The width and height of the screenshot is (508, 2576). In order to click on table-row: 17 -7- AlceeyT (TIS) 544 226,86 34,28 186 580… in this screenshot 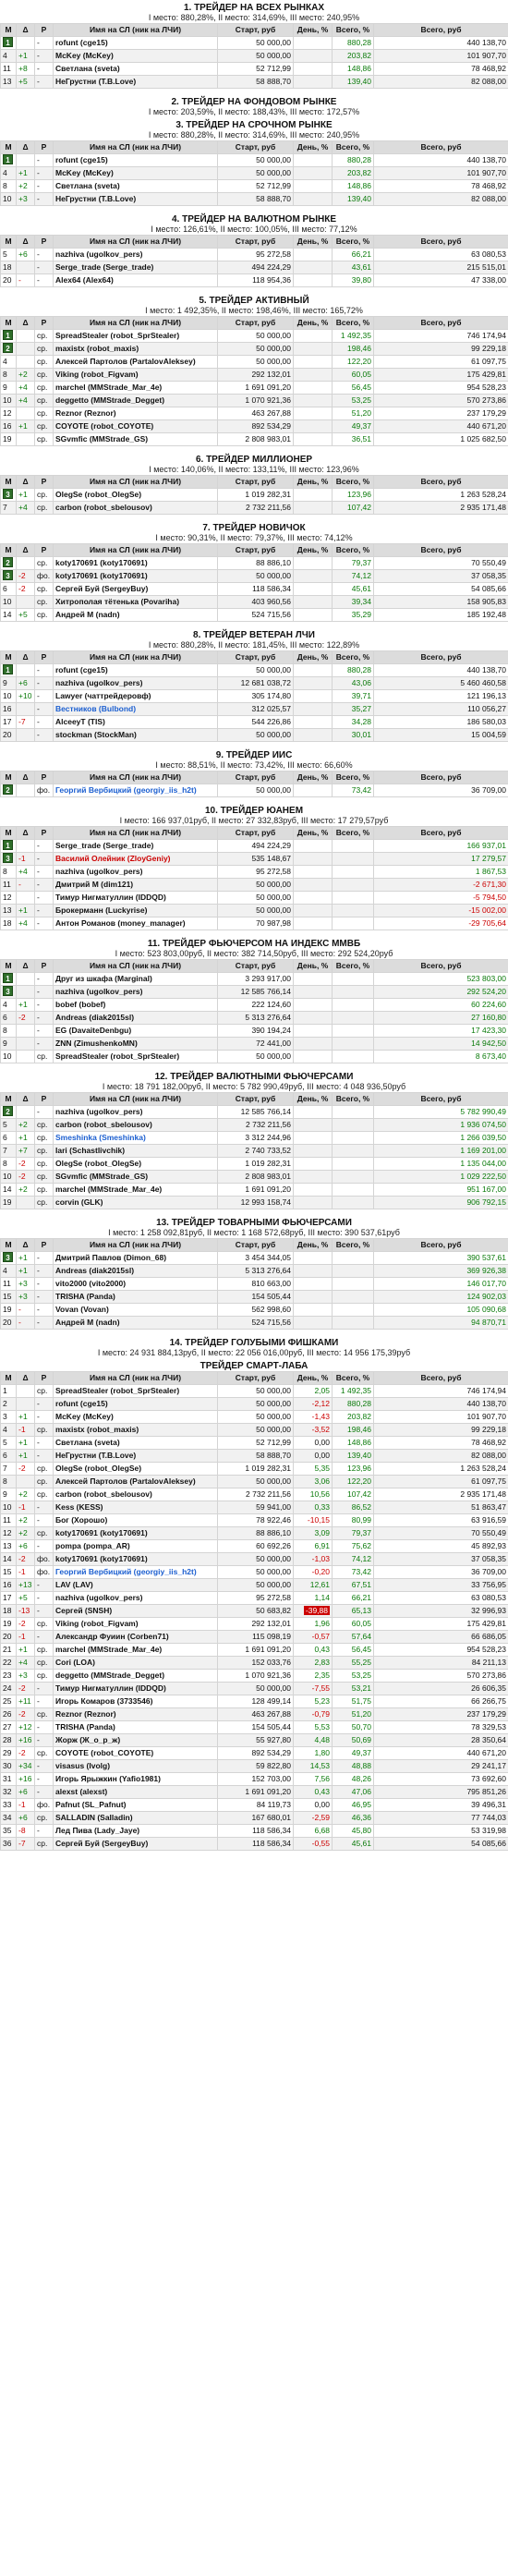, I will do `click(254, 722)`.